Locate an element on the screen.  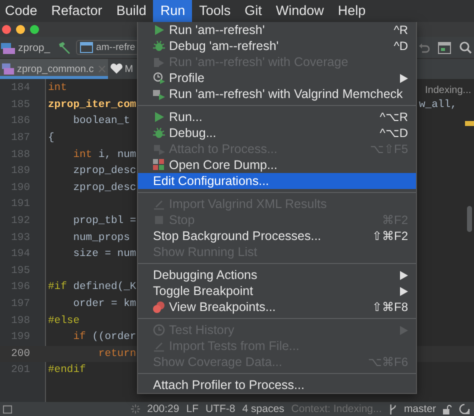
code-line: #endif is located at coordinates (67, 370).